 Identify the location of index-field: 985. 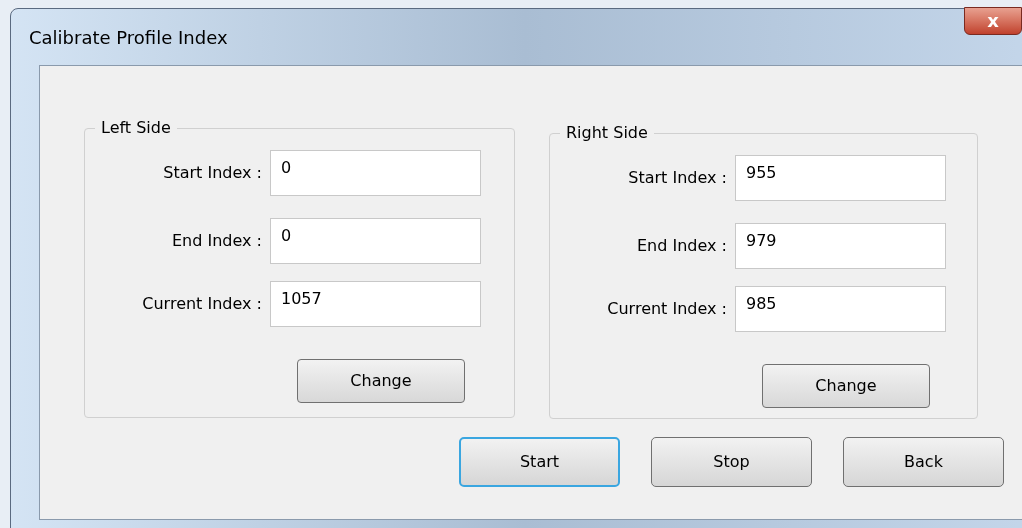
(840, 309).